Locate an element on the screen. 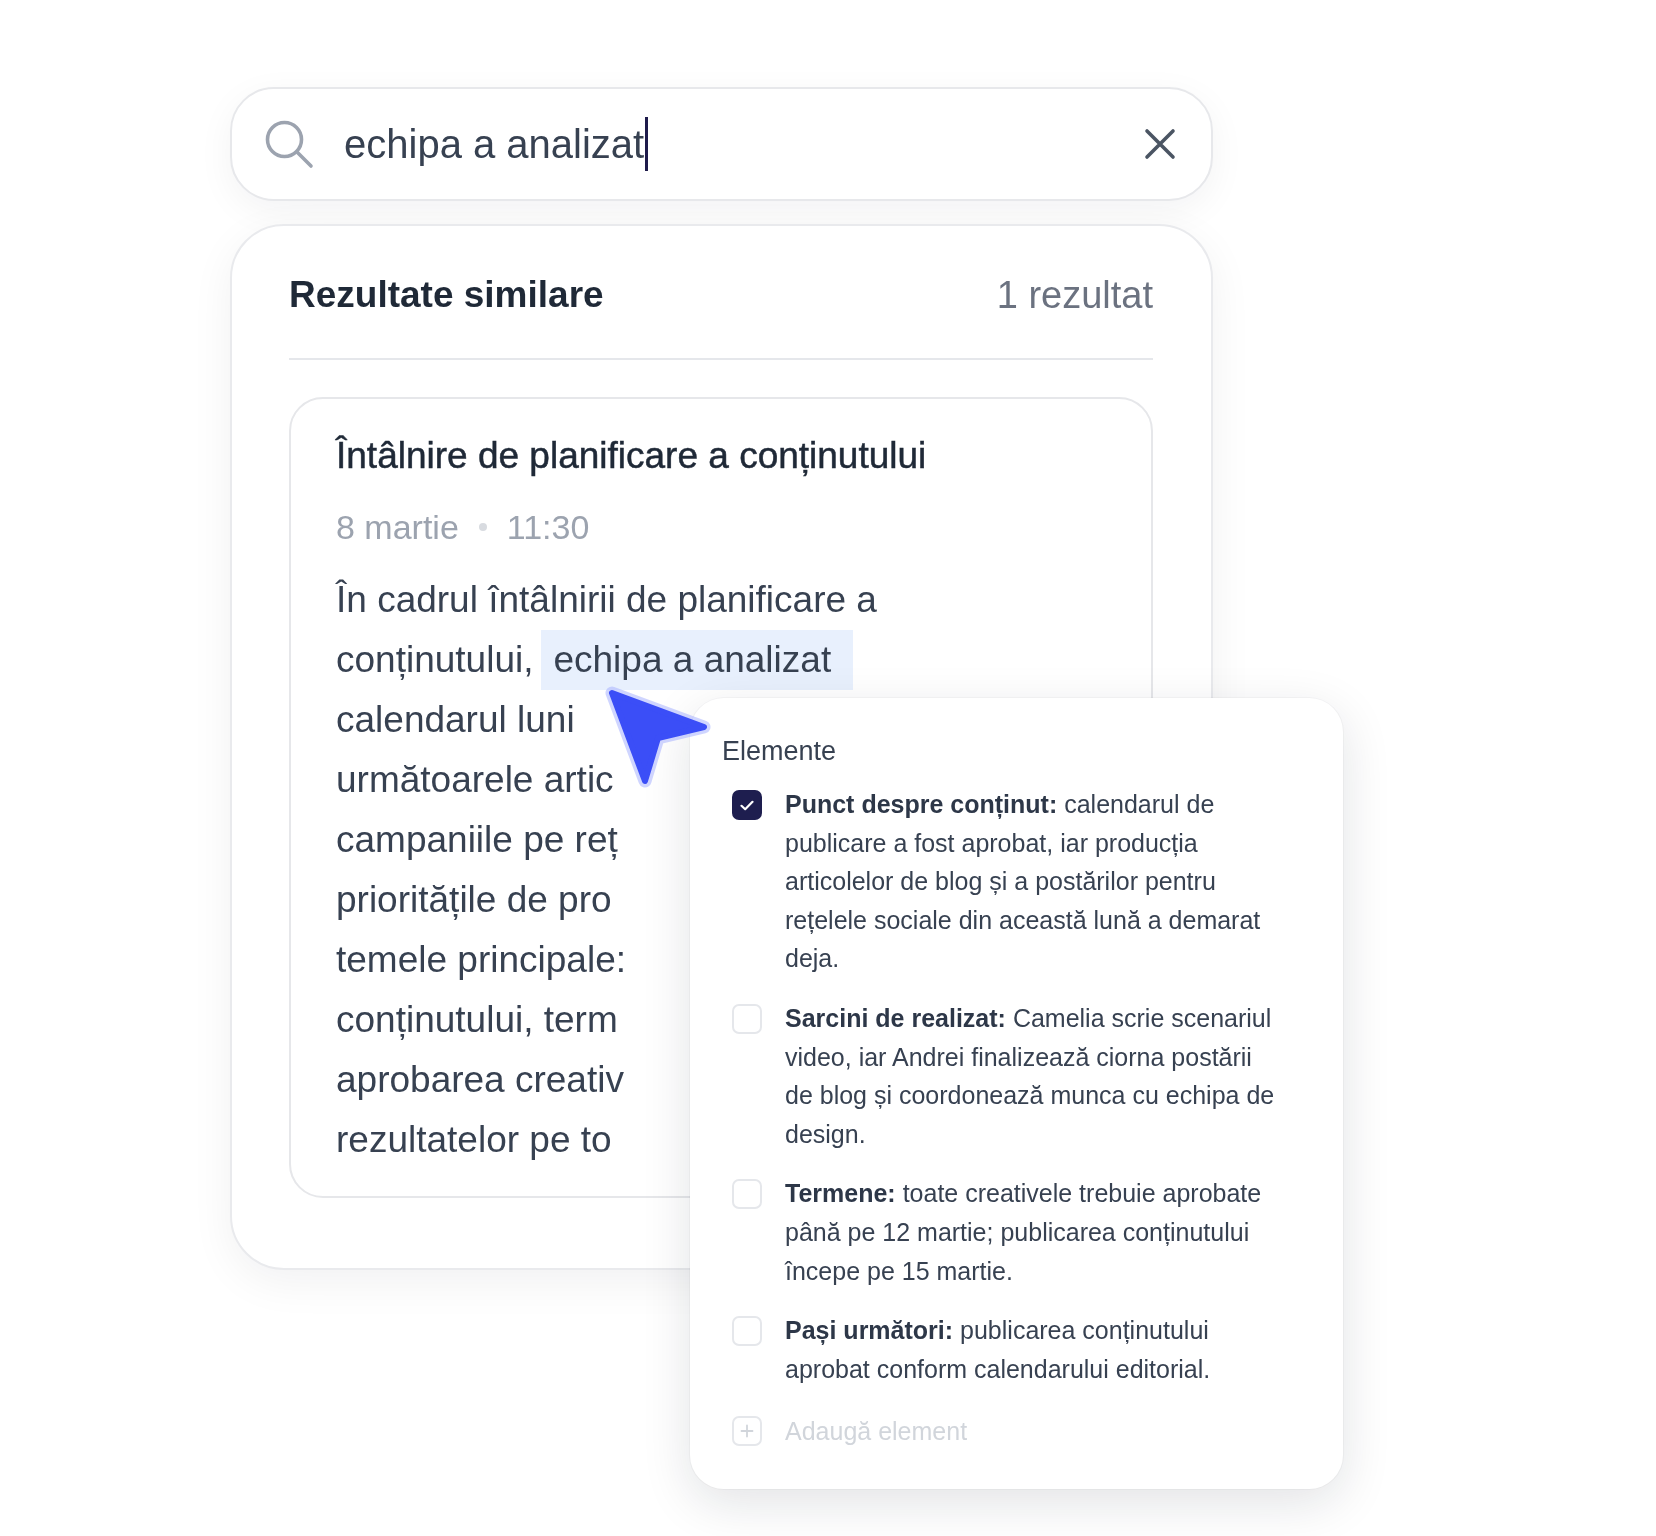 The image size is (1656, 1536). summary-text: prioritățile de pro is located at coordinates (474, 900).